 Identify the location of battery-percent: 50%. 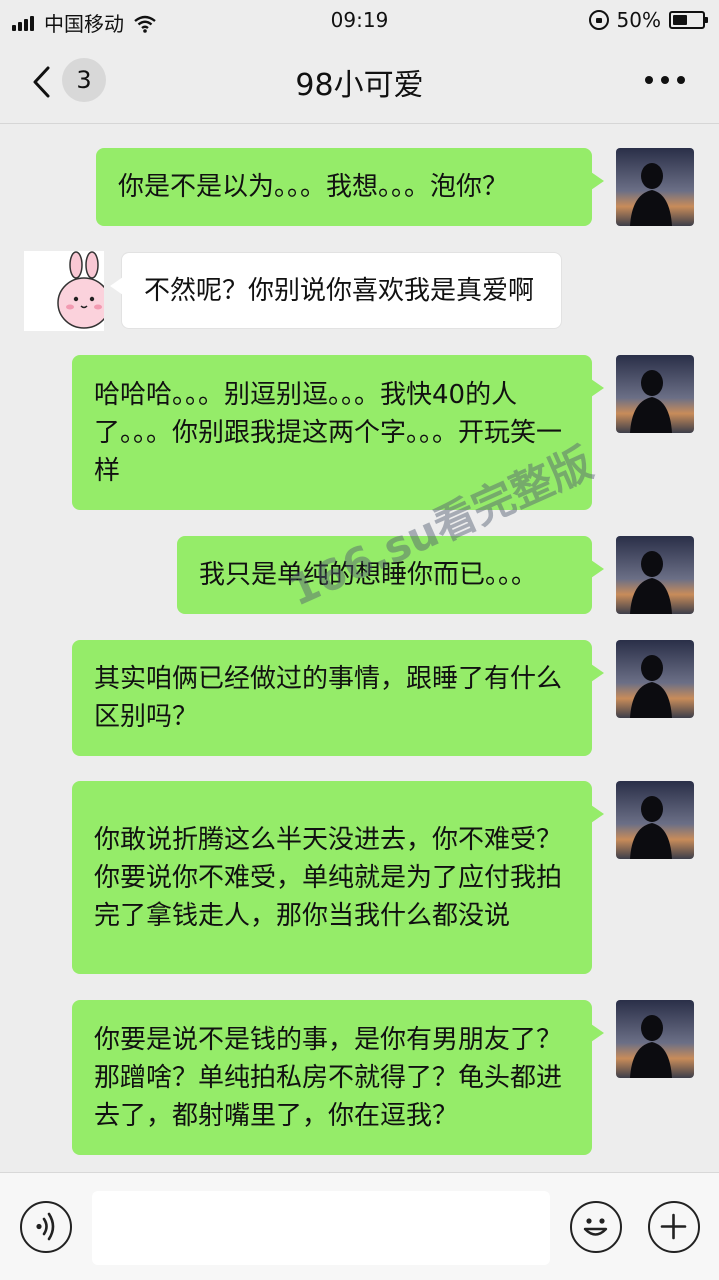
(638, 20).